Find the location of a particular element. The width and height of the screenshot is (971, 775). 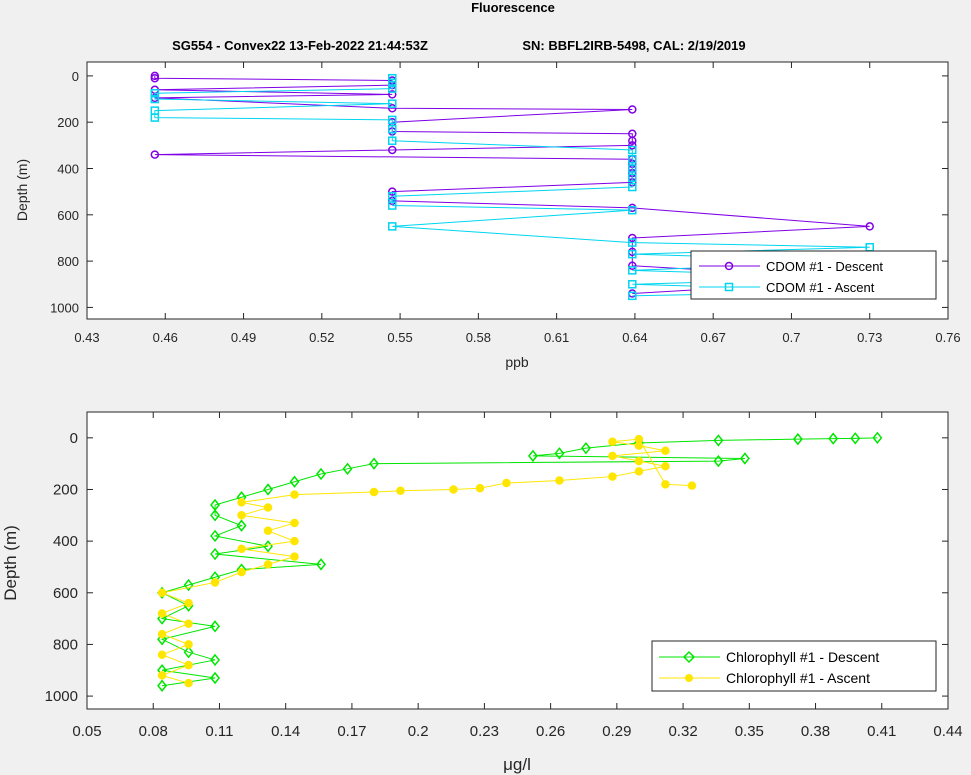

cdom-xtick-label: 0.64 is located at coordinates (634, 337).